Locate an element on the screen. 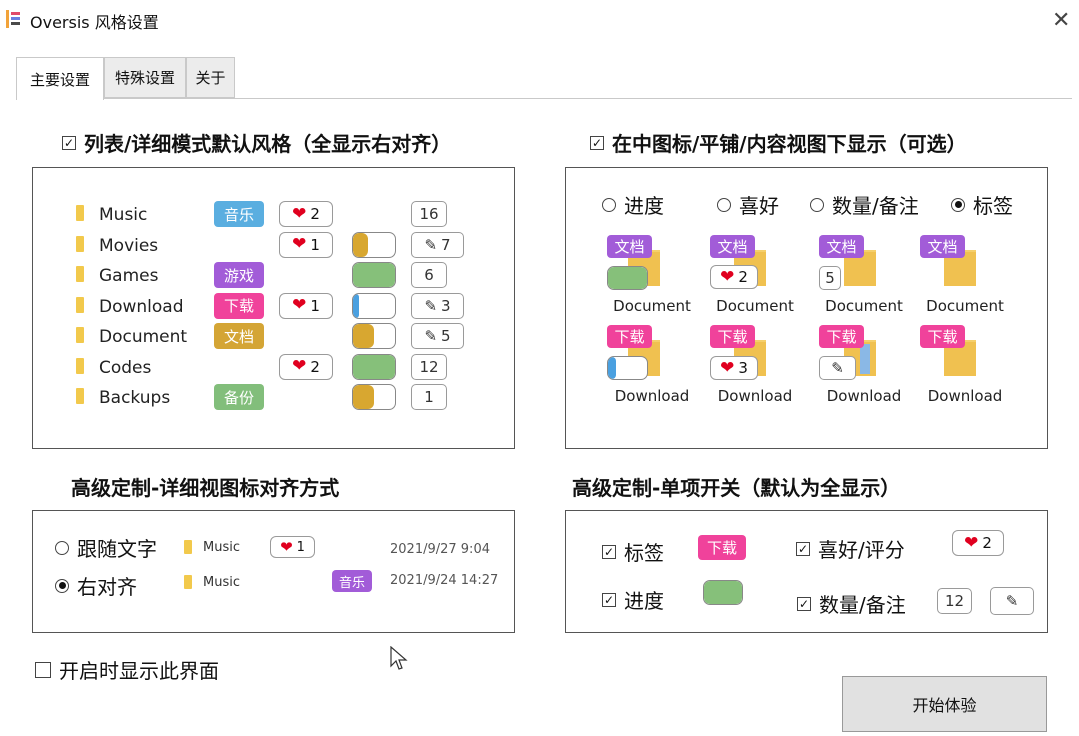 The image size is (1079, 736). count-badge: 16 is located at coordinates (429, 214).